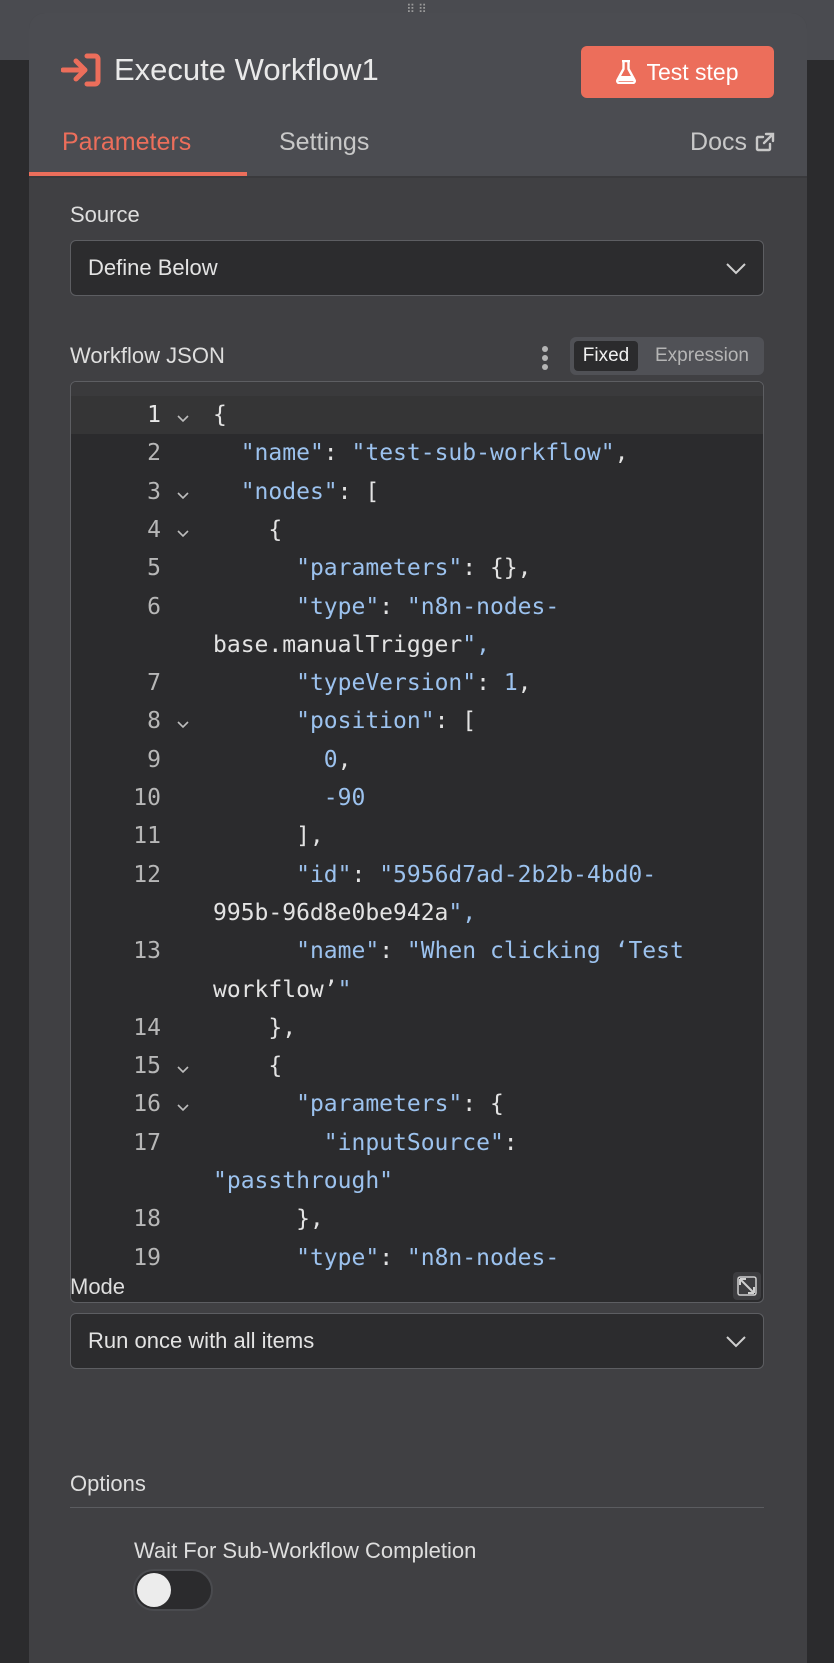  Describe the element at coordinates (345, 912) in the screenshot. I see `code-text: 995b-96d8e0be942a",` at that location.